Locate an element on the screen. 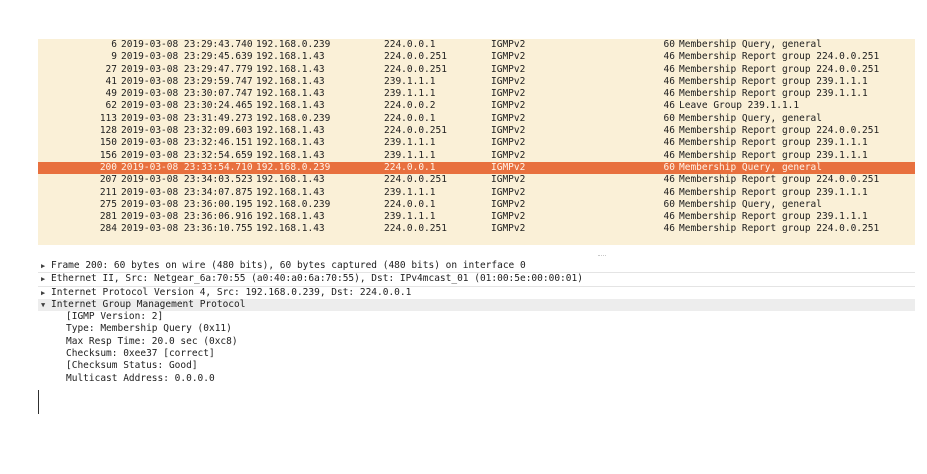  pane-splitter is located at coordinates (476, 256).